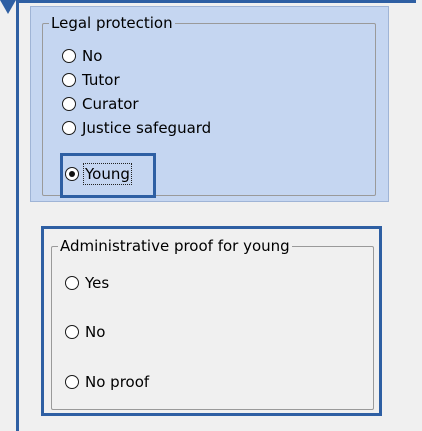 This screenshot has width=422, height=431. I want to click on admin-proof-legend: Administrative proof for young, so click(175, 246).